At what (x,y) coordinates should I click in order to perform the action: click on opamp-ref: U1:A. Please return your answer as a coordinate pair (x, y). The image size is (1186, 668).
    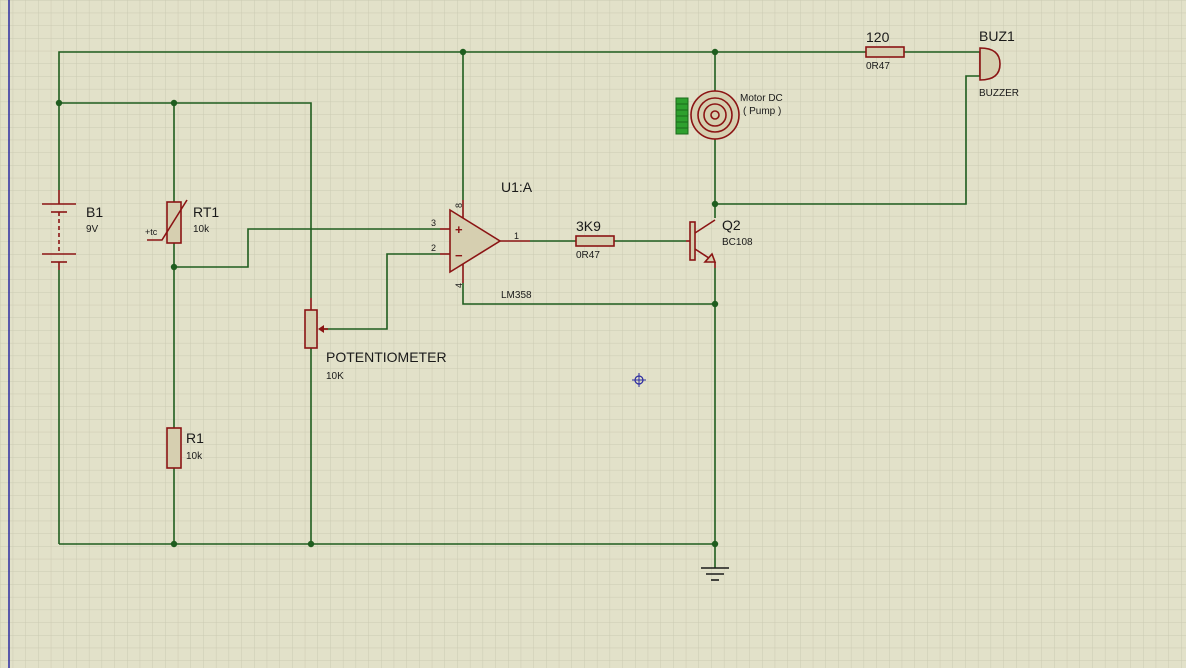
    Looking at the image, I should click on (517, 187).